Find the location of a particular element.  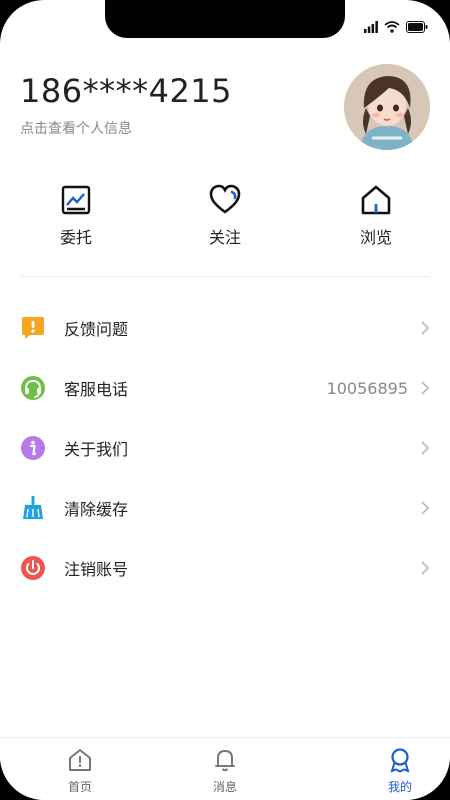

signal-icon is located at coordinates (371, 27).